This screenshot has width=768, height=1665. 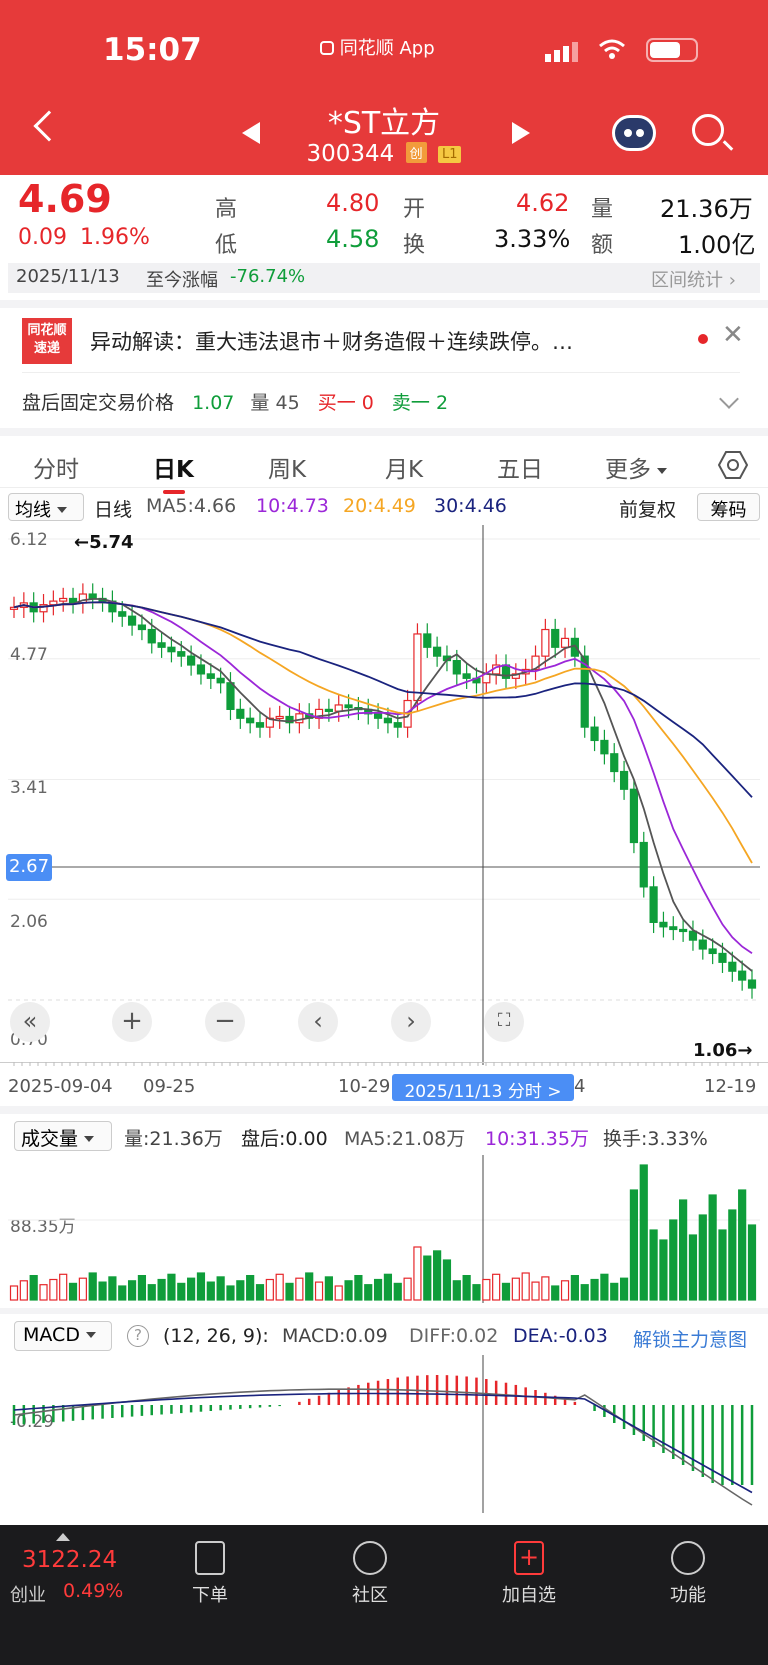 I want to click on tab-intraday: 分时, so click(x=56, y=467).